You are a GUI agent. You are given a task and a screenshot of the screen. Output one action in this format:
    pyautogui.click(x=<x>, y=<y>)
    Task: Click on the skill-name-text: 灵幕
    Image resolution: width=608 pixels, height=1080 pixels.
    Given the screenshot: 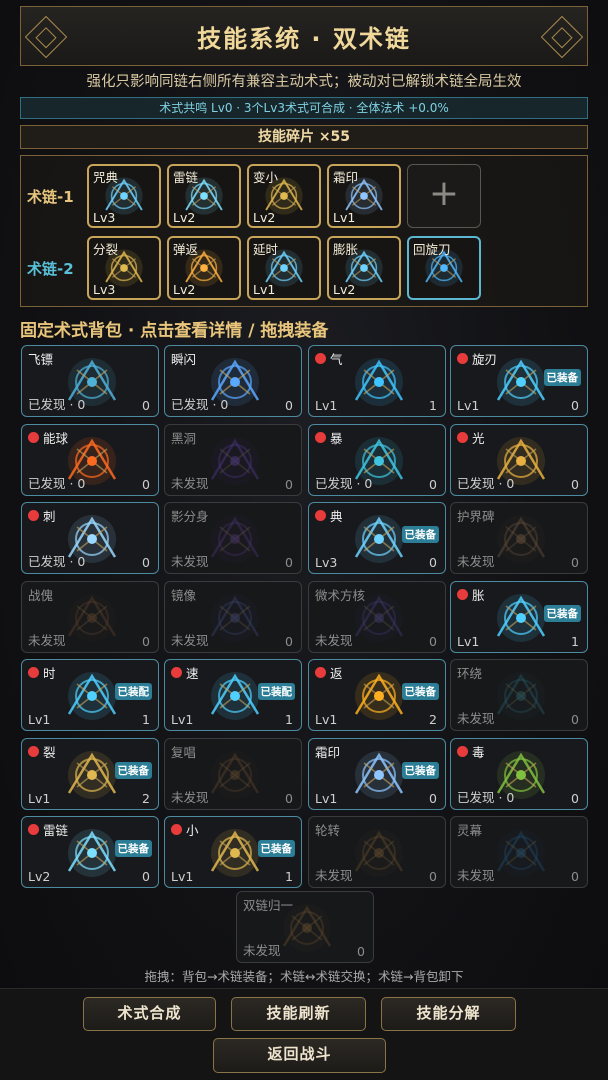 What is the action you would take?
    pyautogui.click(x=470, y=830)
    